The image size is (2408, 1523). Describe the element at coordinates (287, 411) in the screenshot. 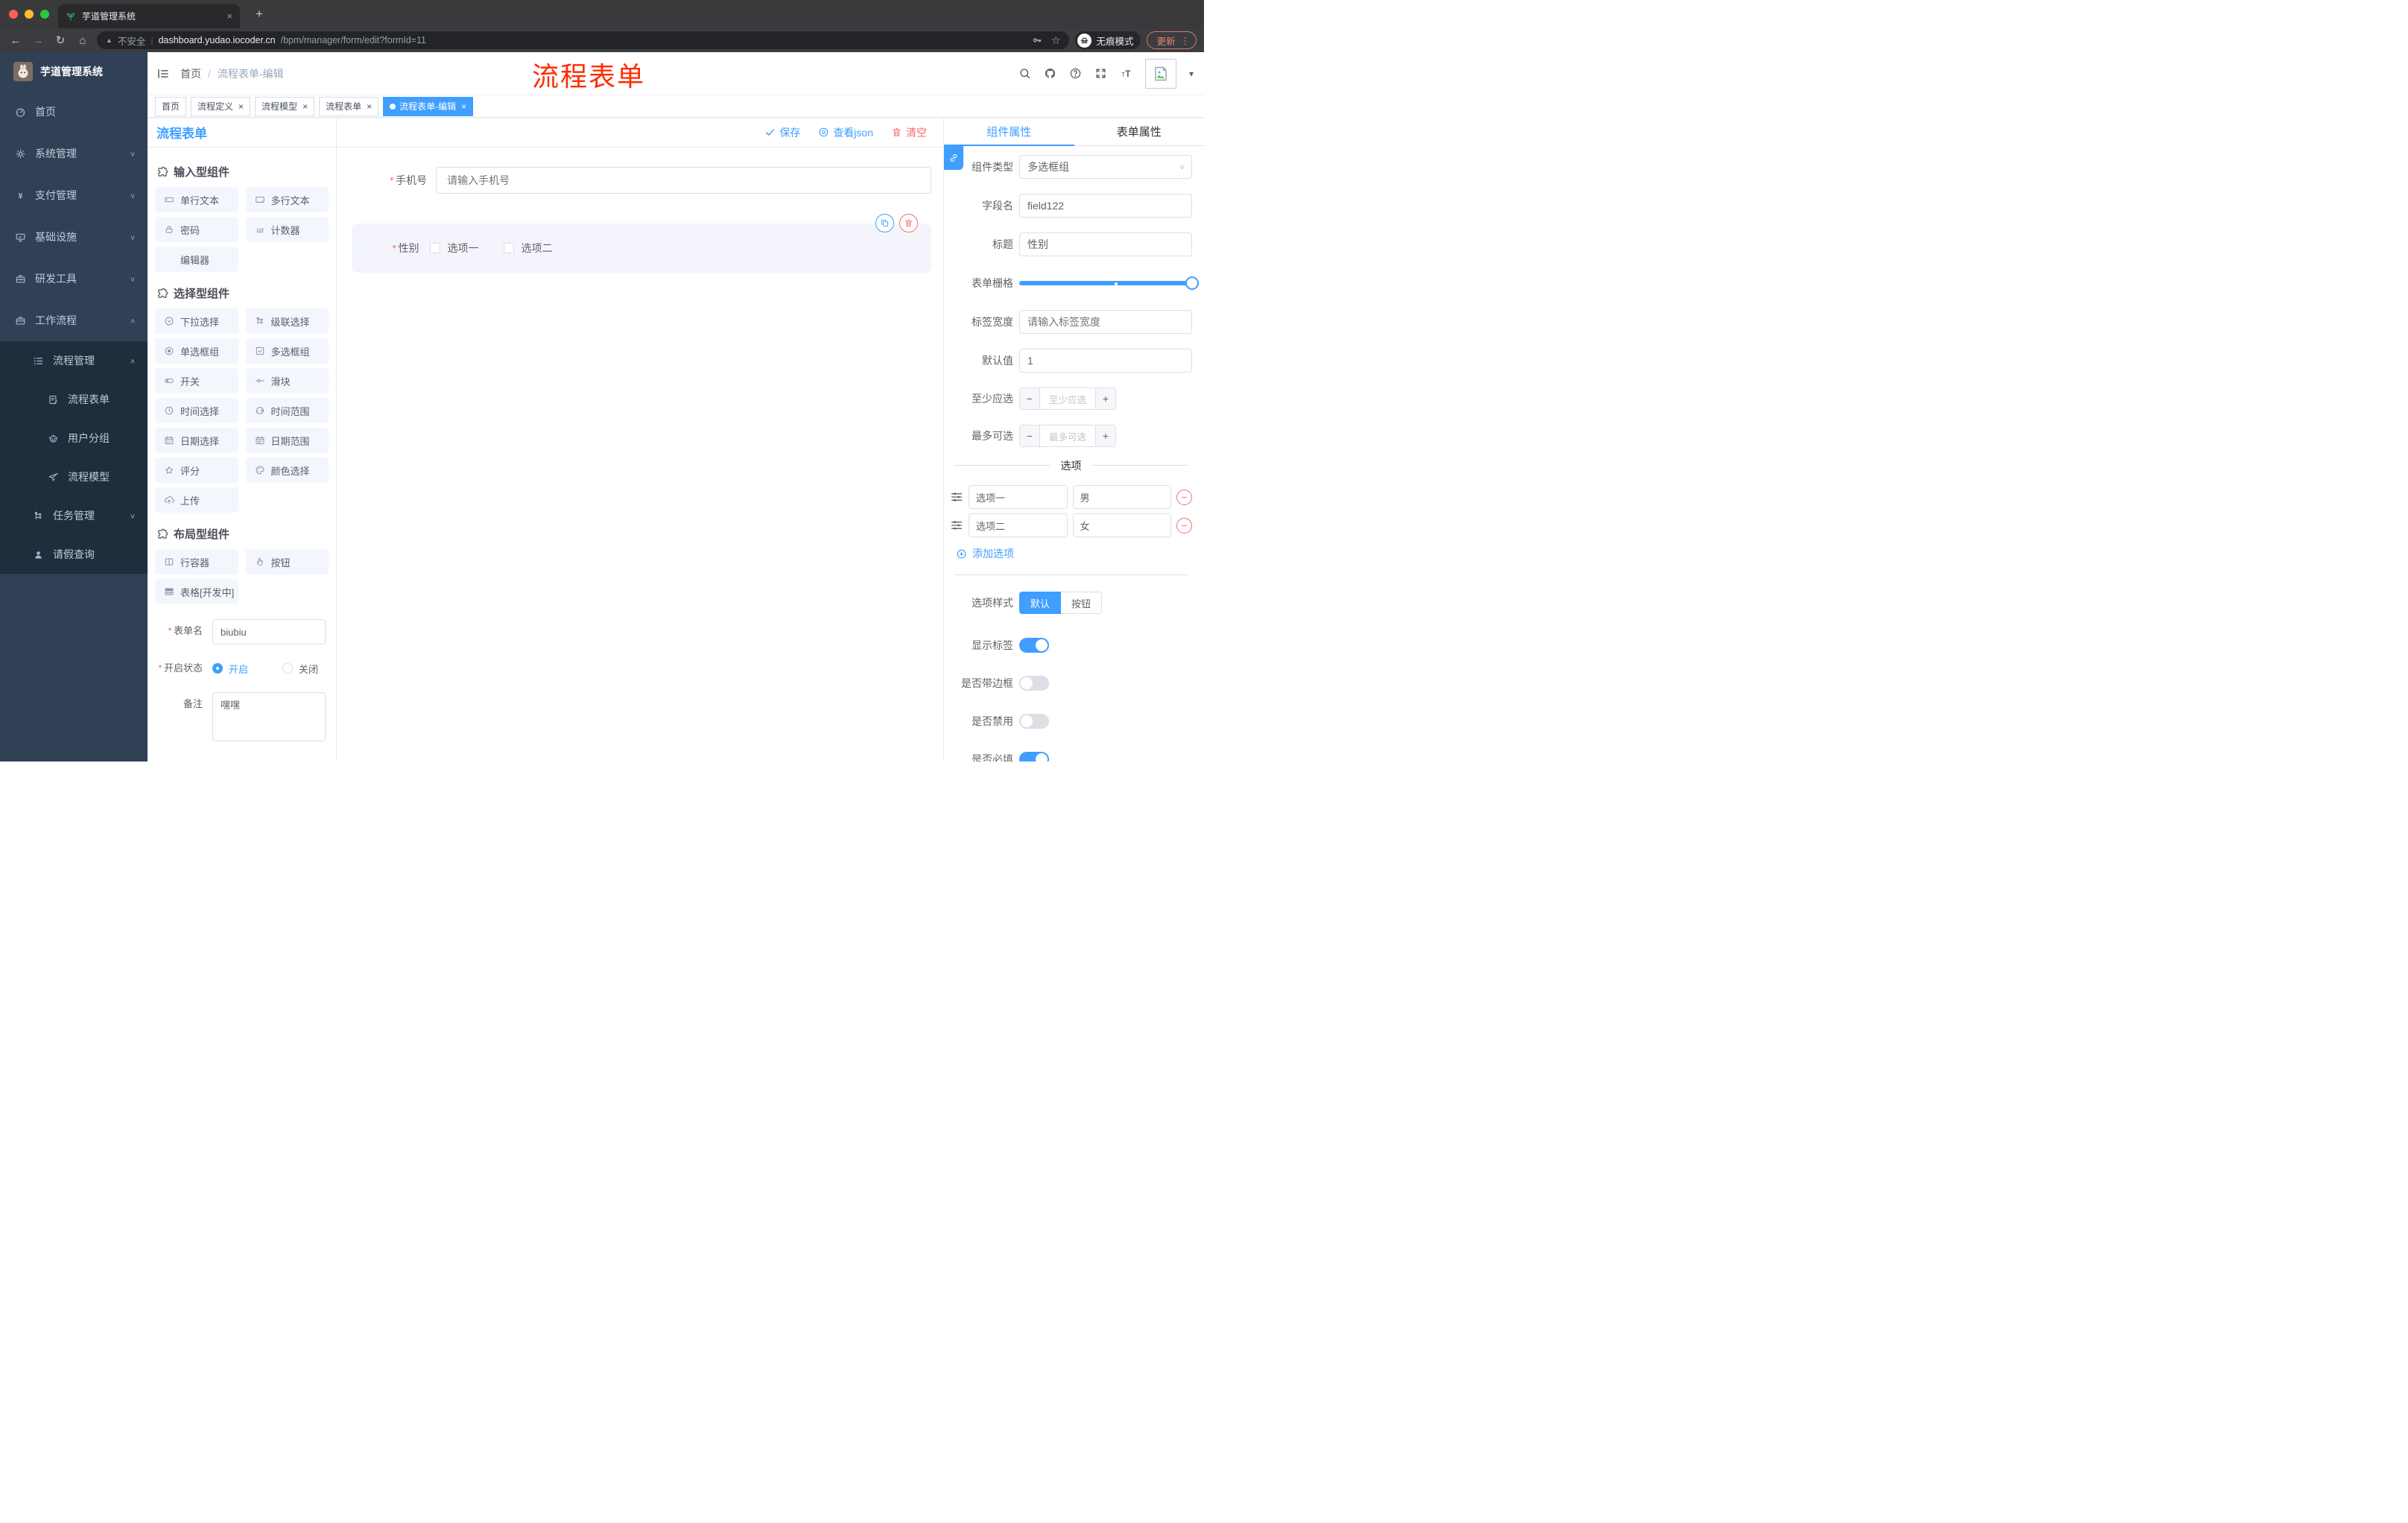

I see `palette-item: 时间范围` at that location.